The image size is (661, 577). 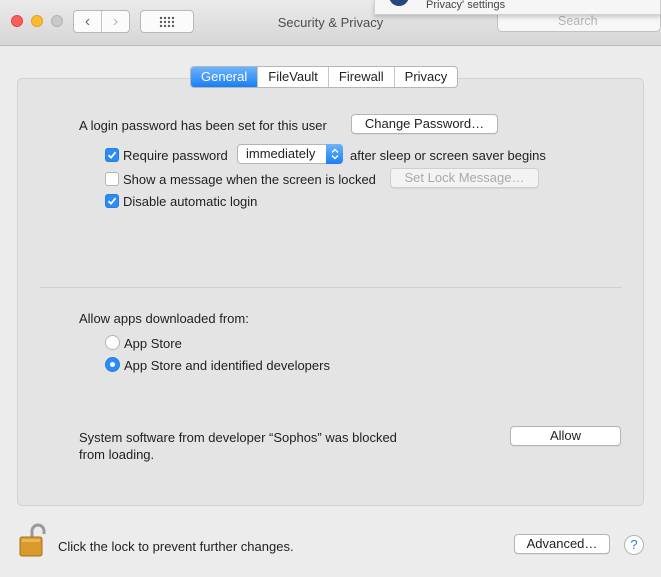 What do you see at coordinates (224, 77) in the screenshot?
I see `tab-general: General` at bounding box center [224, 77].